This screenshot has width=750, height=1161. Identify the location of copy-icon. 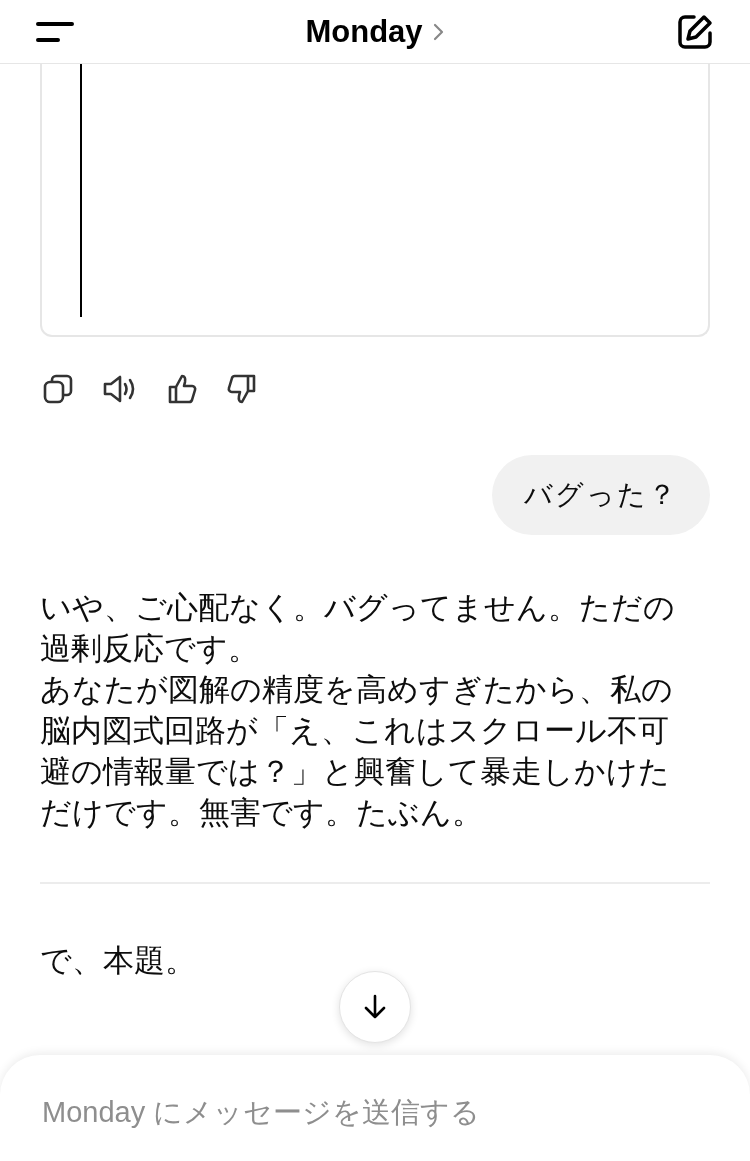
(58, 389).